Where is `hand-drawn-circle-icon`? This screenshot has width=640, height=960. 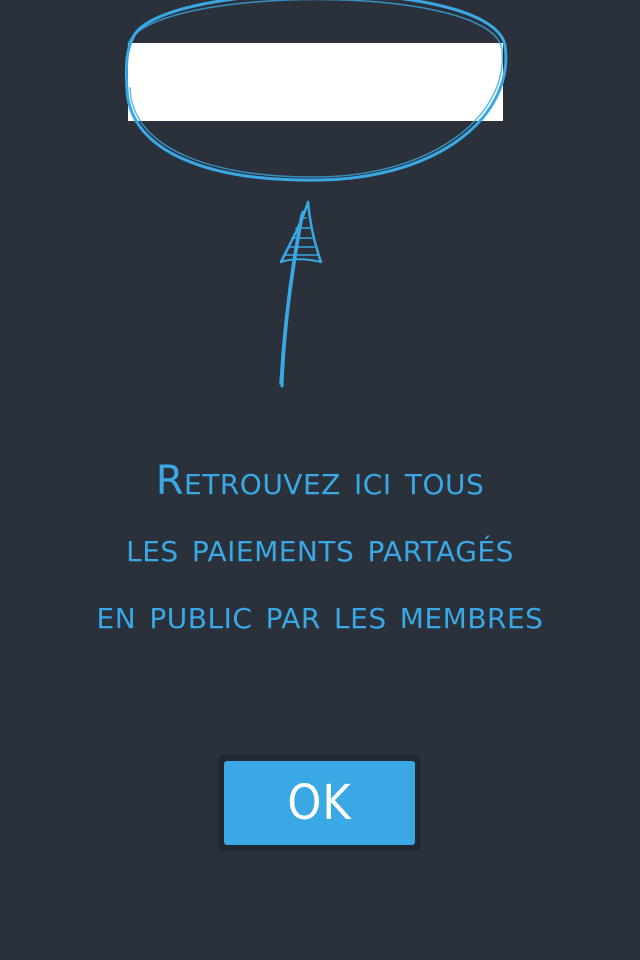
hand-drawn-circle-icon is located at coordinates (316, 91).